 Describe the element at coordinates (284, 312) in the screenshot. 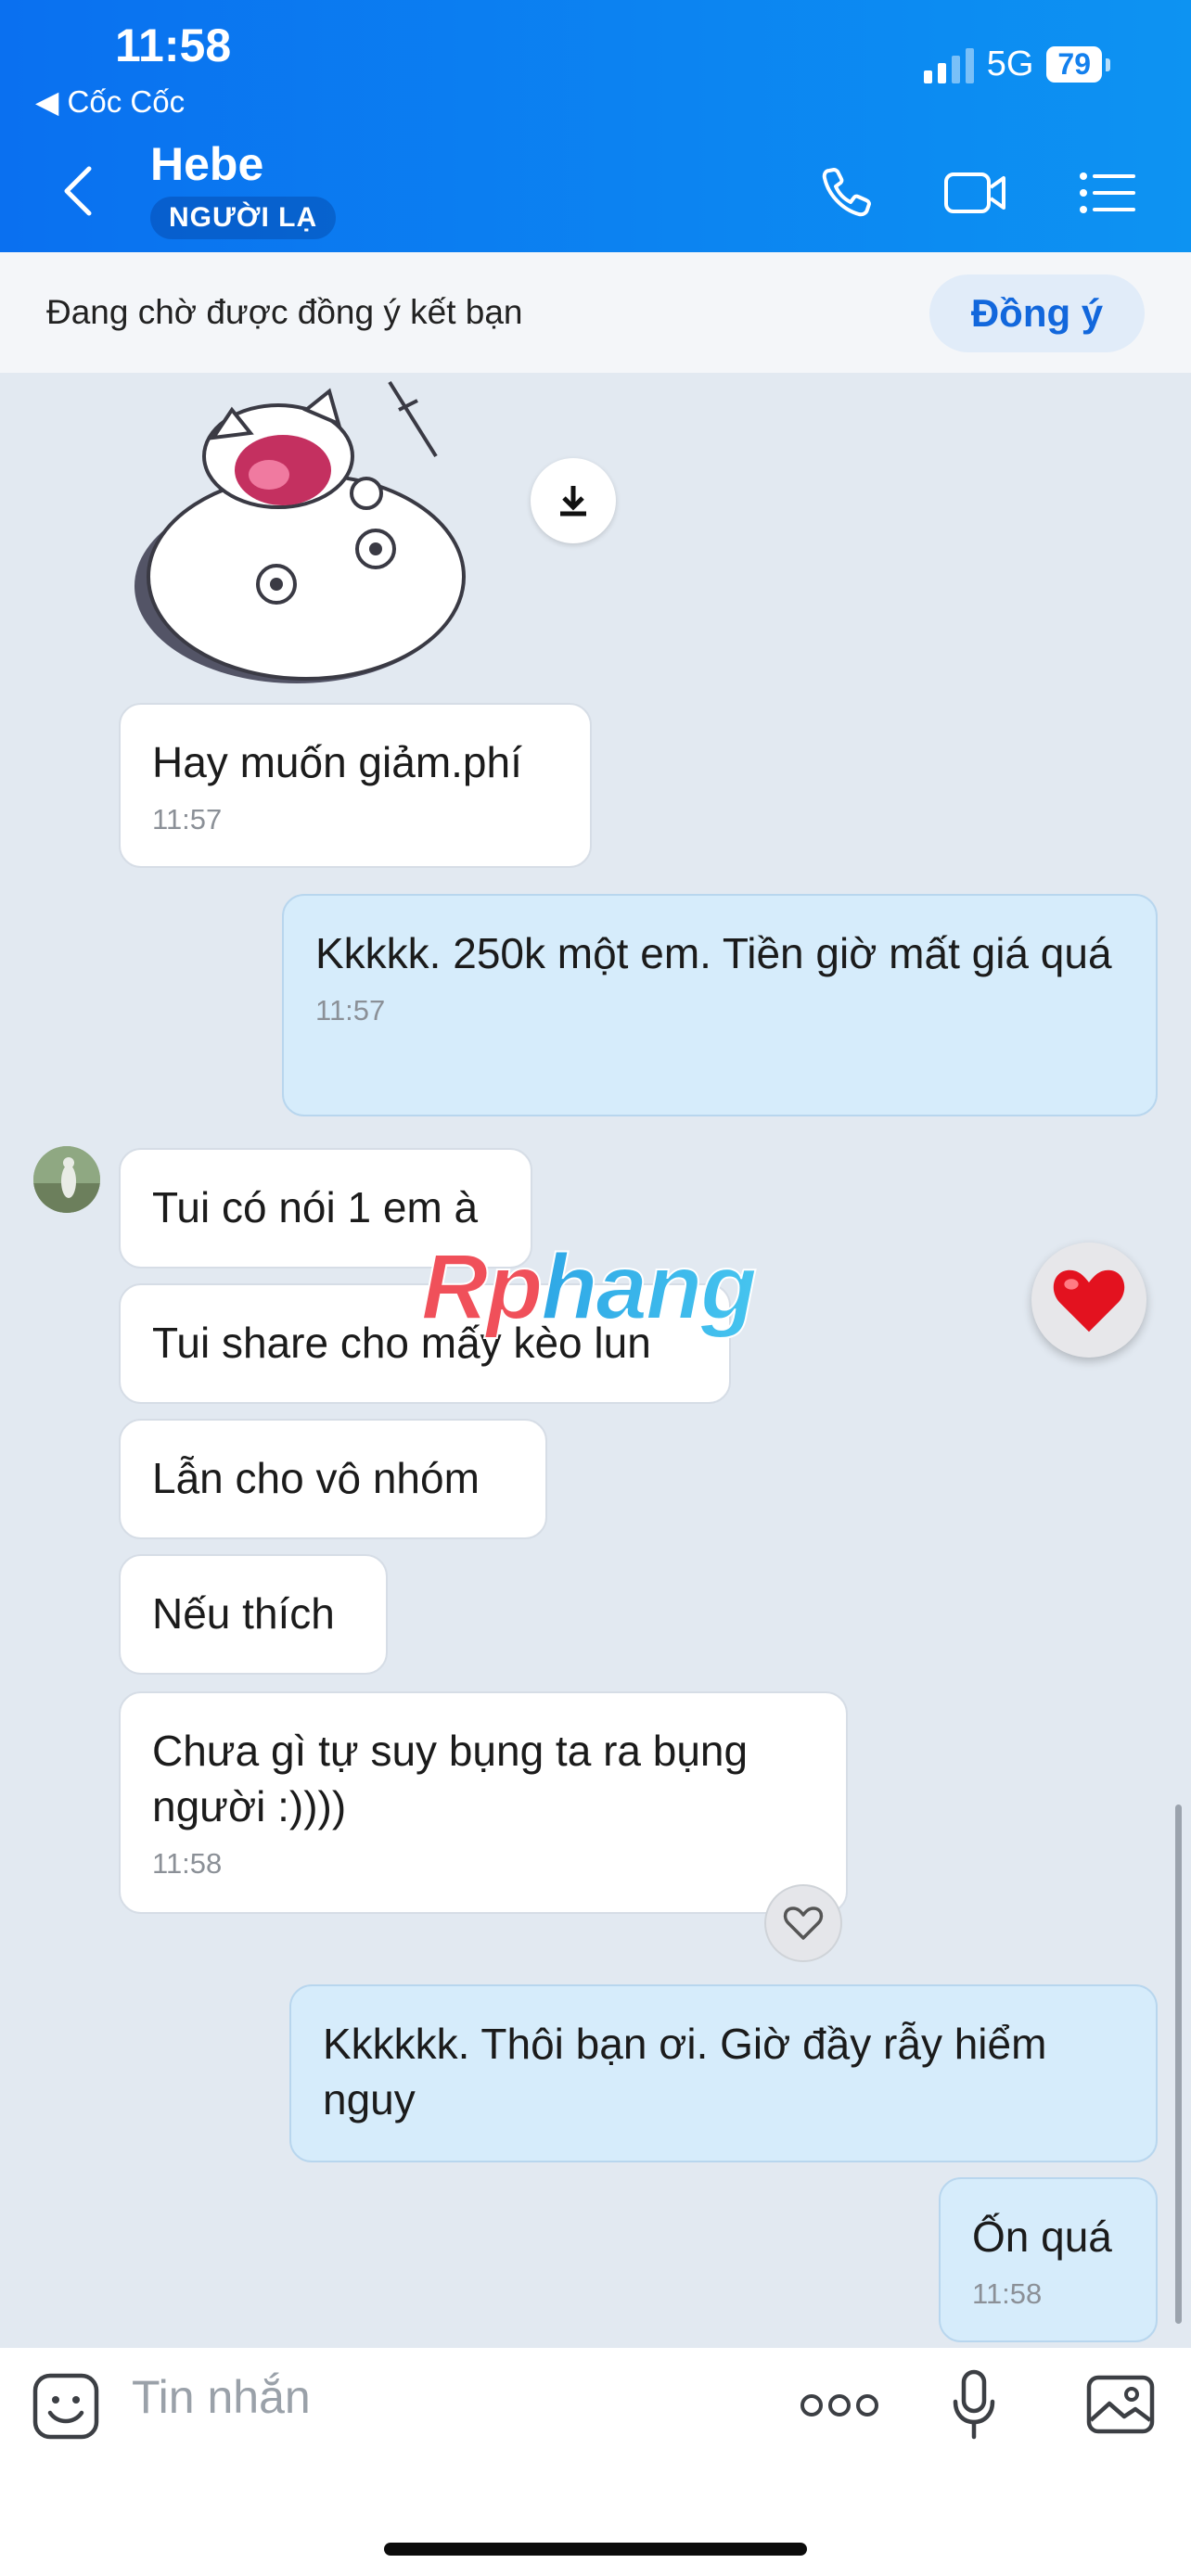

I see `pending-friend-text: Đang chờ được đồng ý kết bạn` at that location.